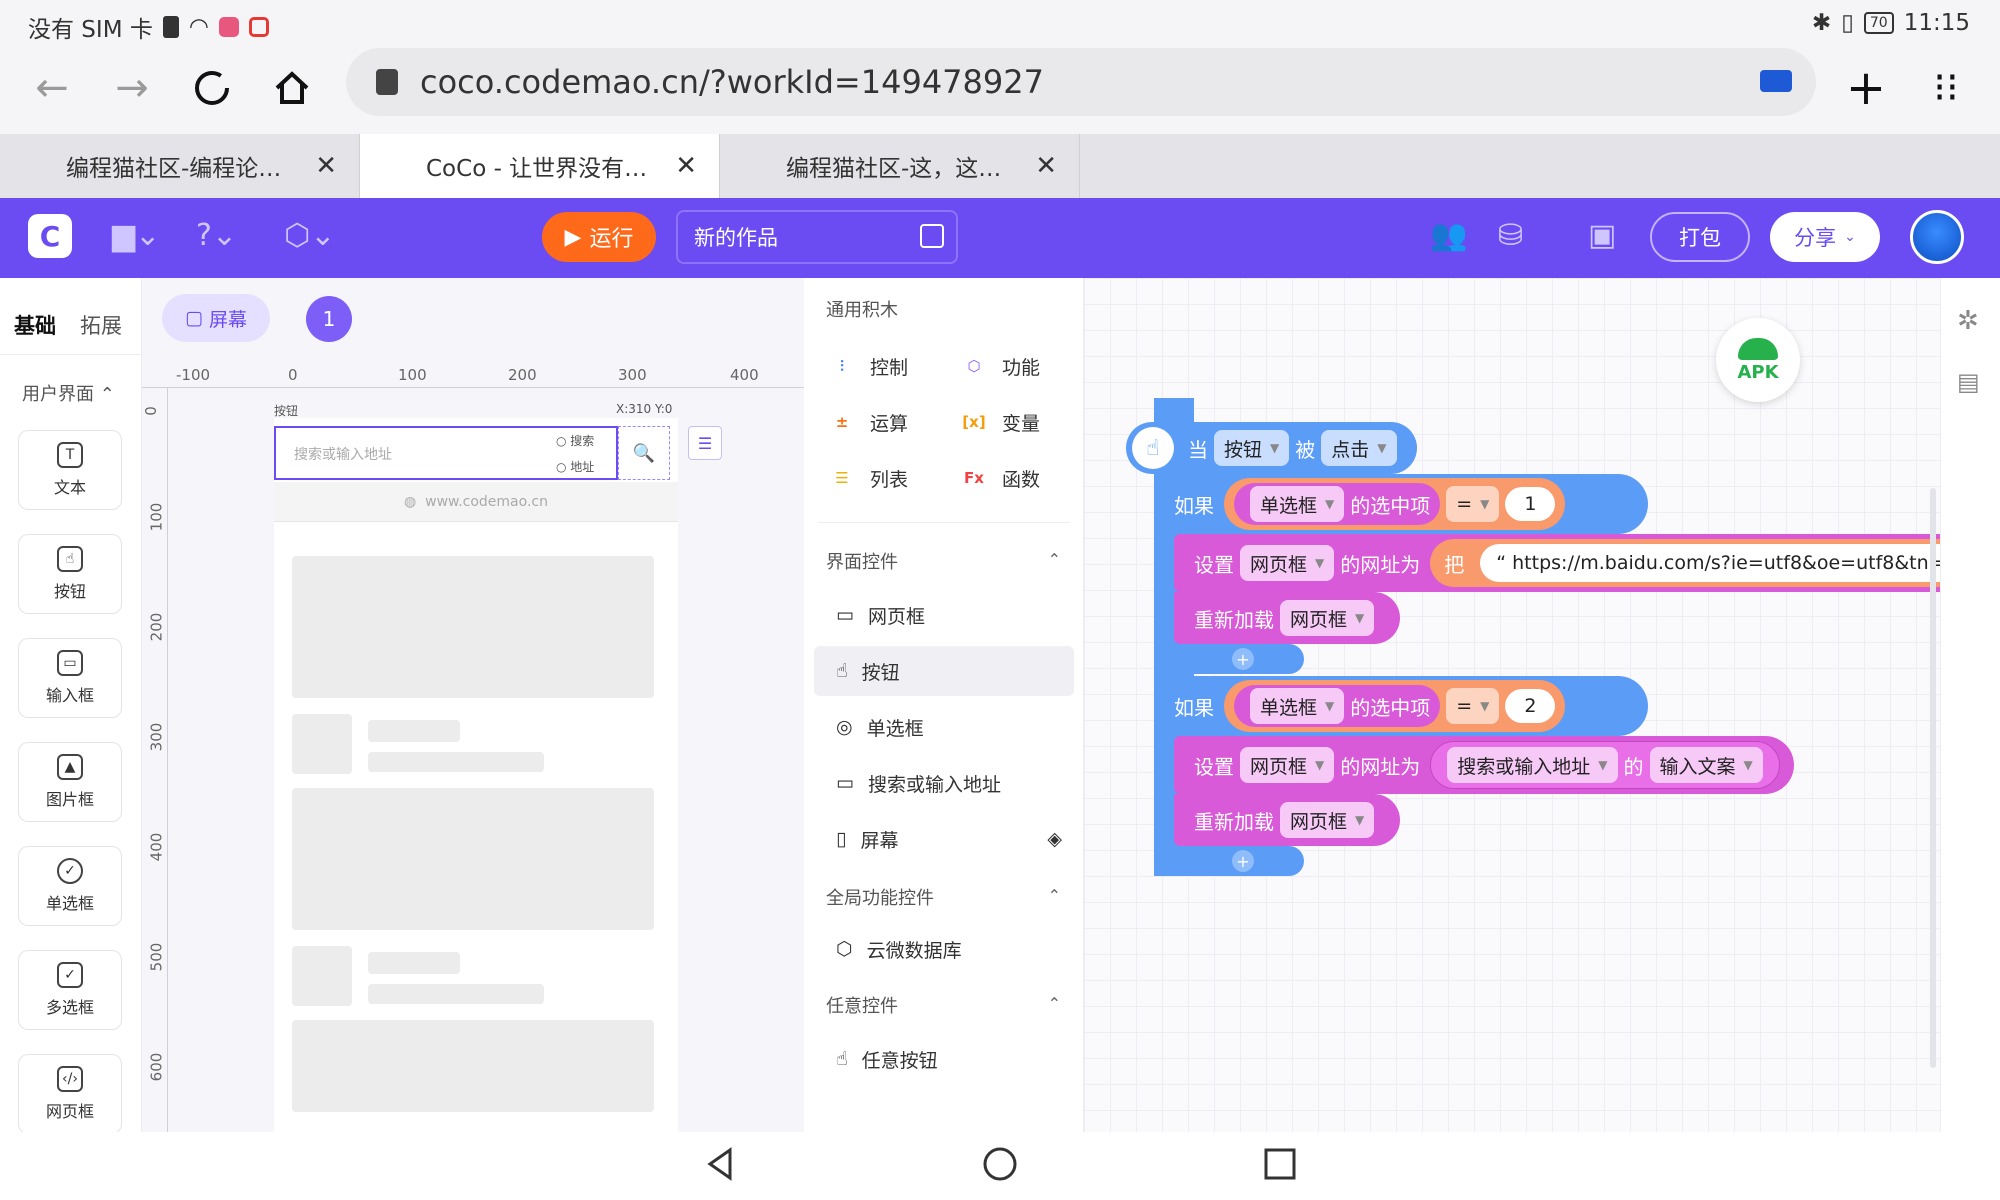 The height and width of the screenshot is (1200, 2000). Describe the element at coordinates (1530, 504) in the screenshot. I see `value-input: 1` at that location.